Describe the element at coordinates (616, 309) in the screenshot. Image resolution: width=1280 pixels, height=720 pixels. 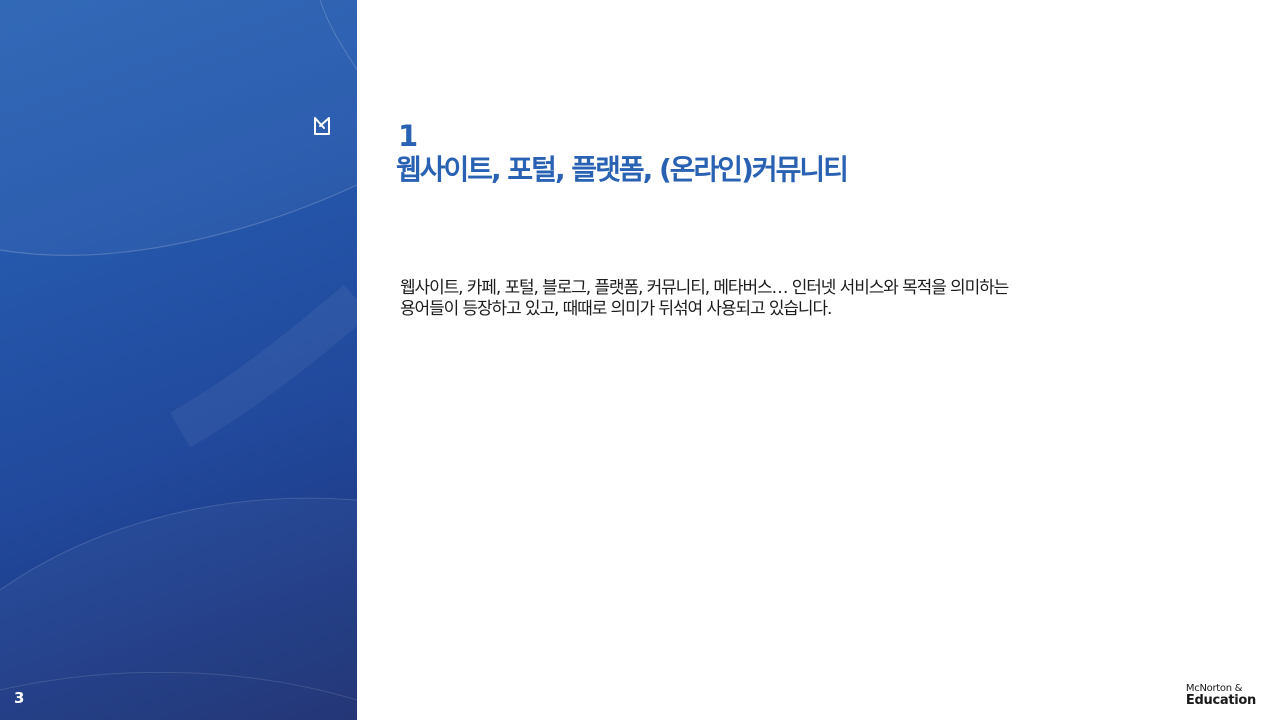
I see `body-line: 용어들이 등장하고 있고, 때때로 의미가 뒤섞여 사용되고 있습니다.` at that location.